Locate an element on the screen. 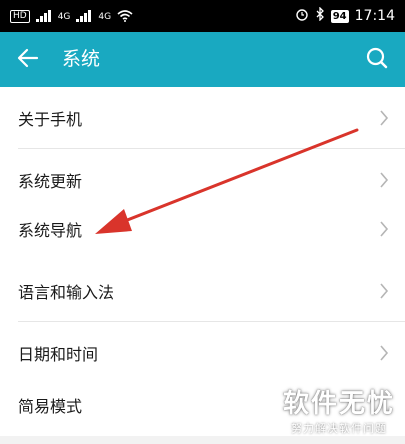 The width and height of the screenshot is (405, 444). status-bar: HD 4G 4G 94 17:14 is located at coordinates (202, 16).